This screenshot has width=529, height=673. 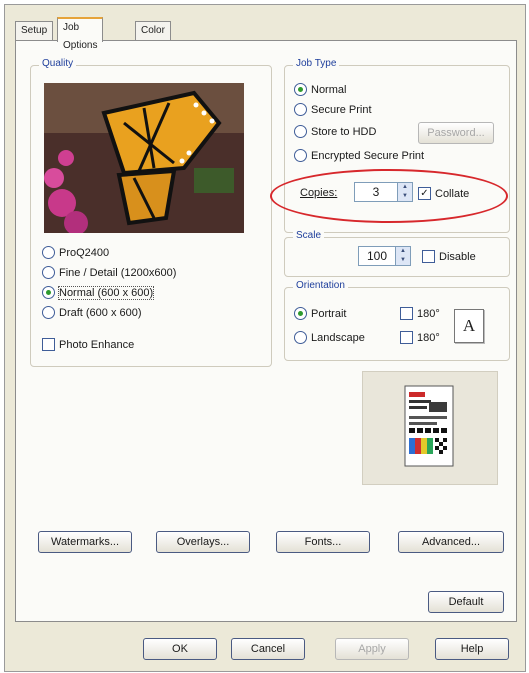 I want to click on job-type-label-encrypted: Encrypted Secure Print, so click(x=368, y=155).